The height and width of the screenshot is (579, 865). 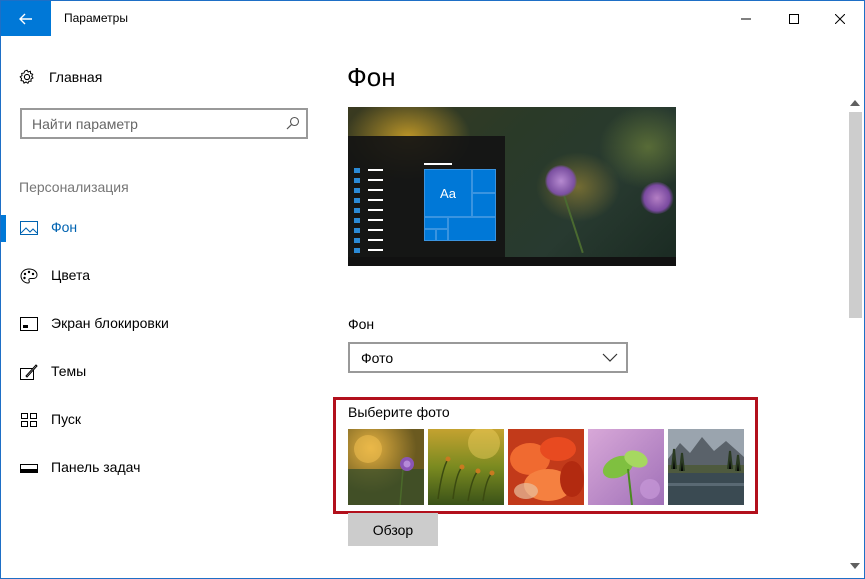 I want to click on sidebar-item-lock-screen: Экран блокировки, so click(x=161, y=324).